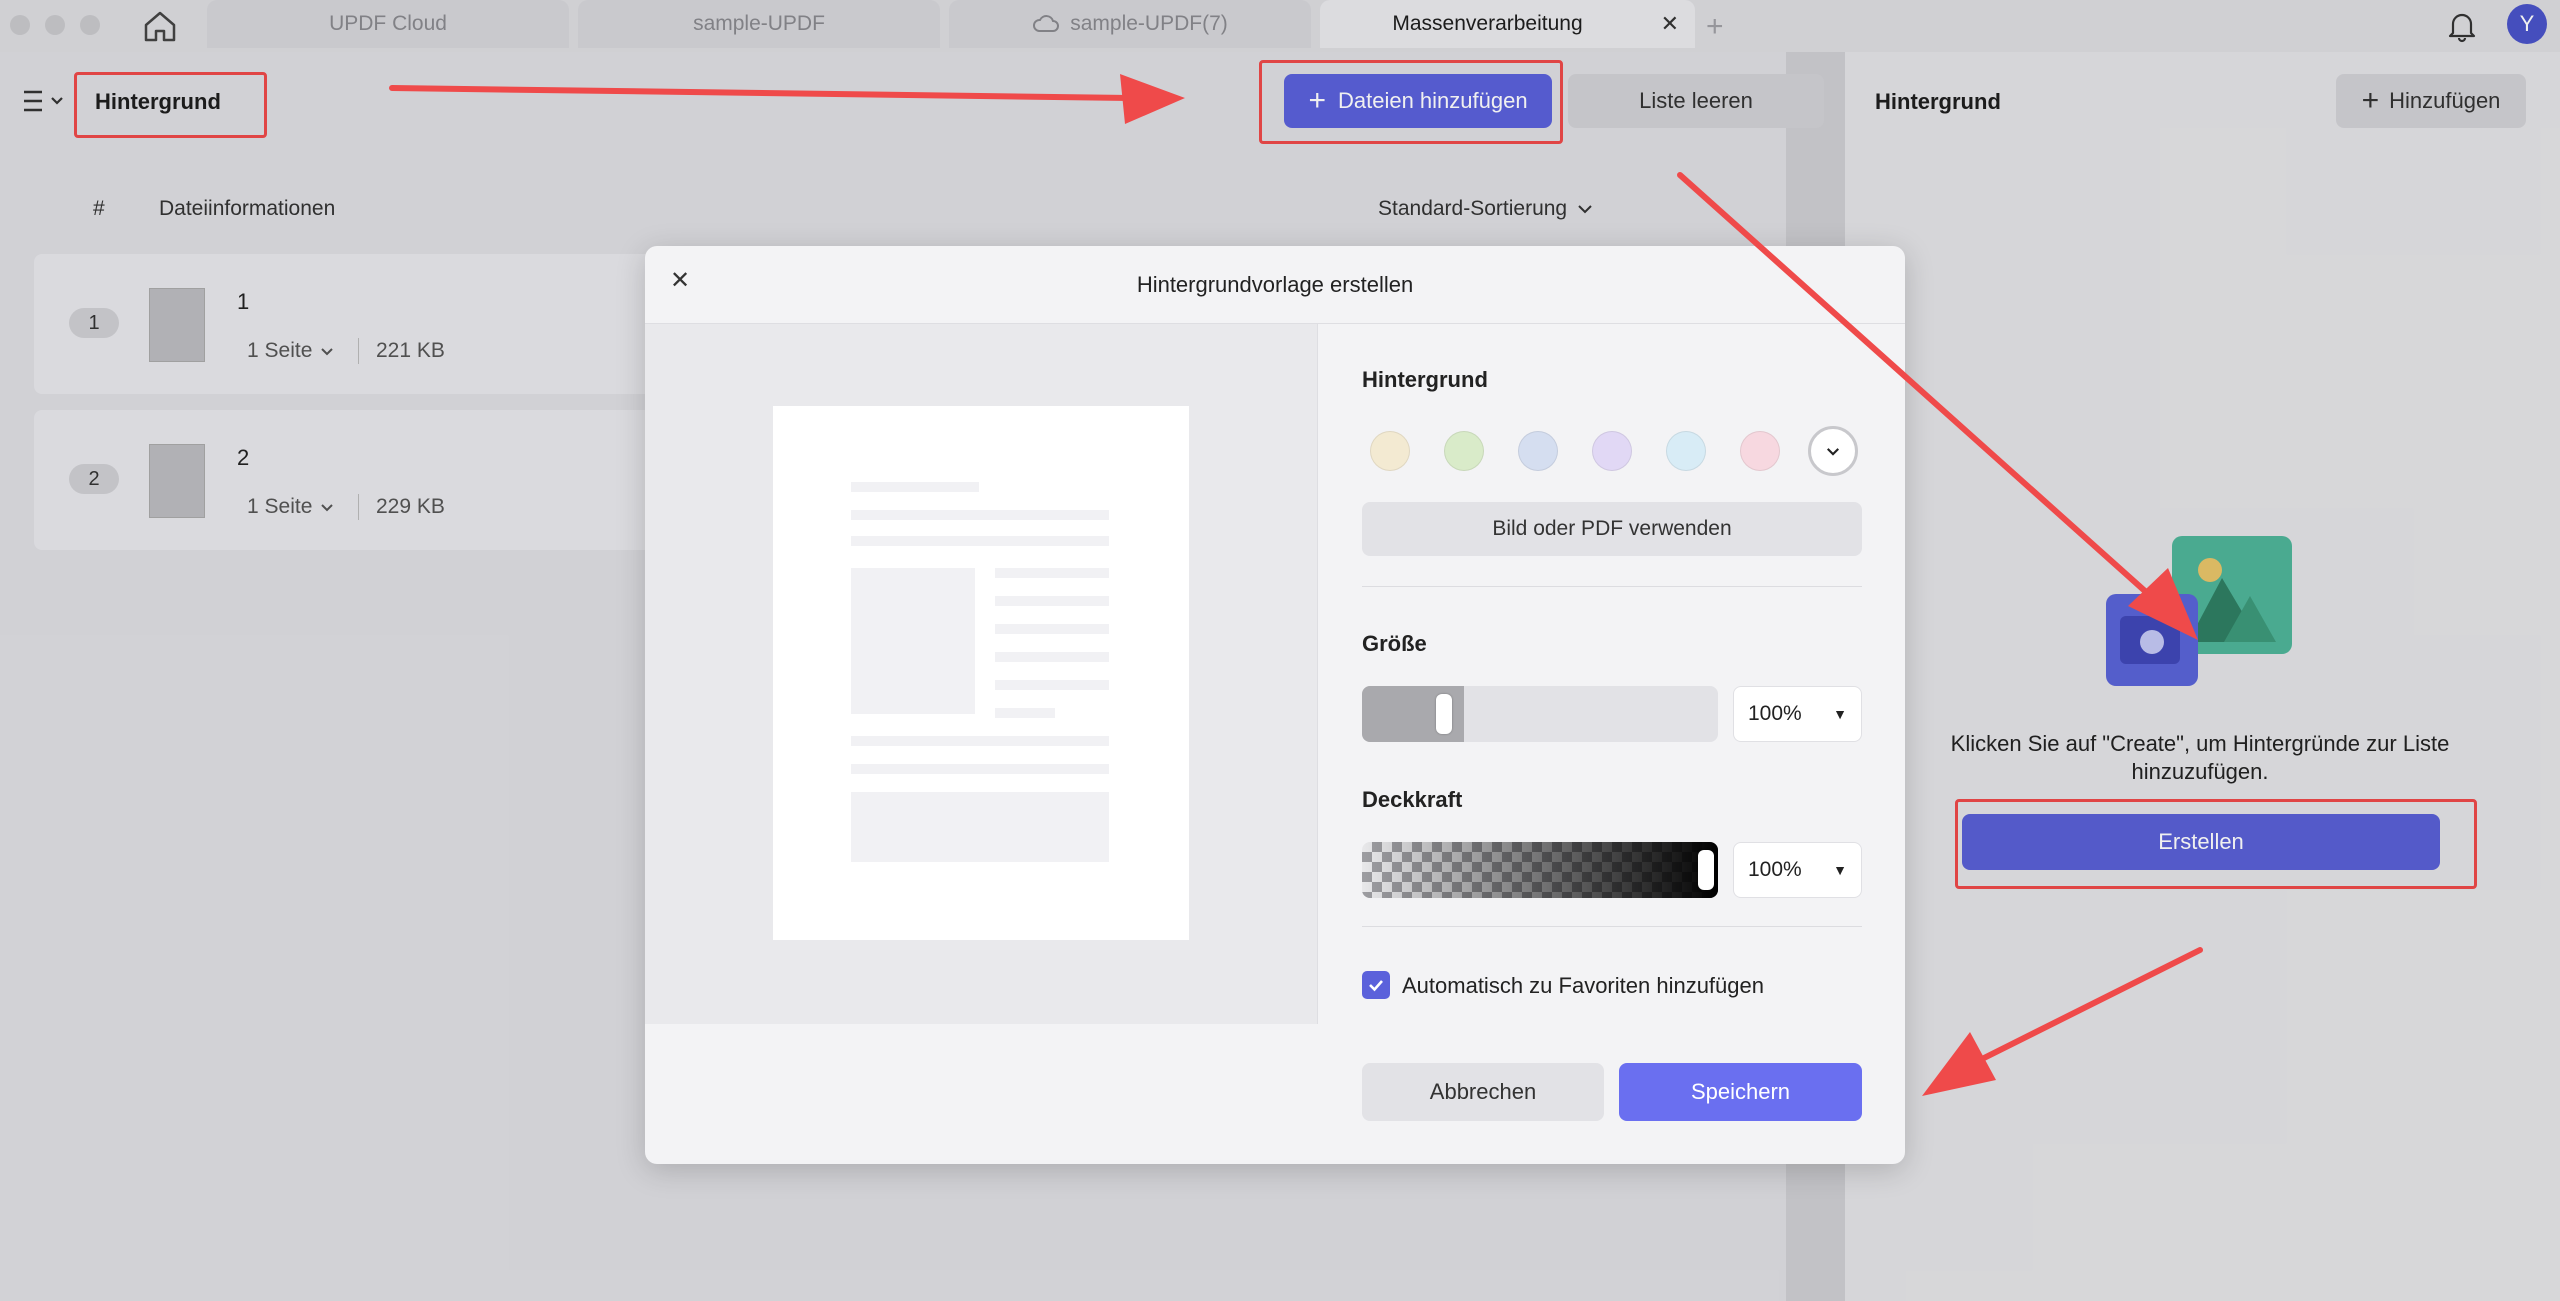 The width and height of the screenshot is (2560, 1301). I want to click on size-select: 100% ▼, so click(1797, 714).